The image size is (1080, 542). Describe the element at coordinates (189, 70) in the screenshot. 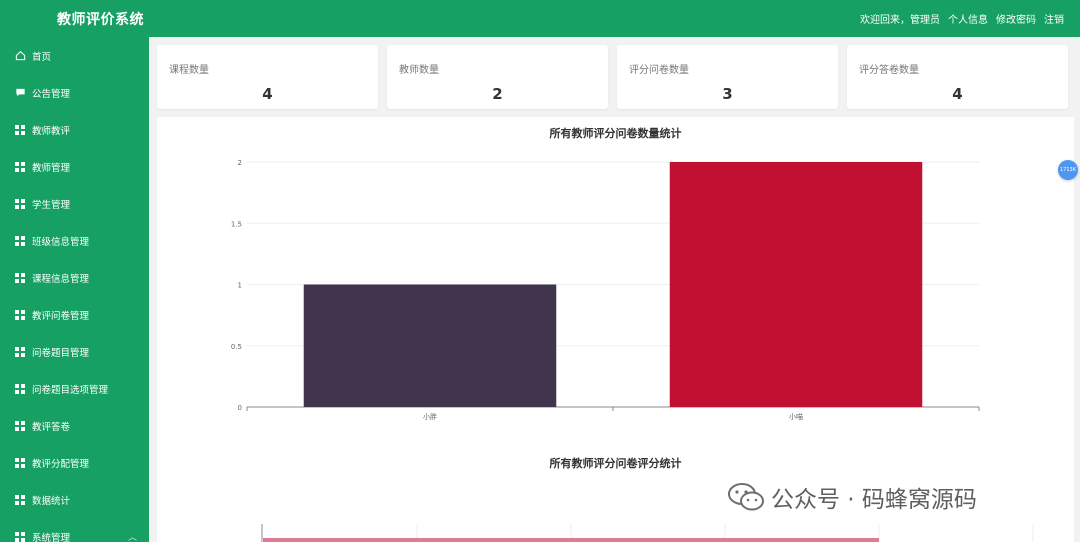

I see `stat-label: 课程数量` at that location.